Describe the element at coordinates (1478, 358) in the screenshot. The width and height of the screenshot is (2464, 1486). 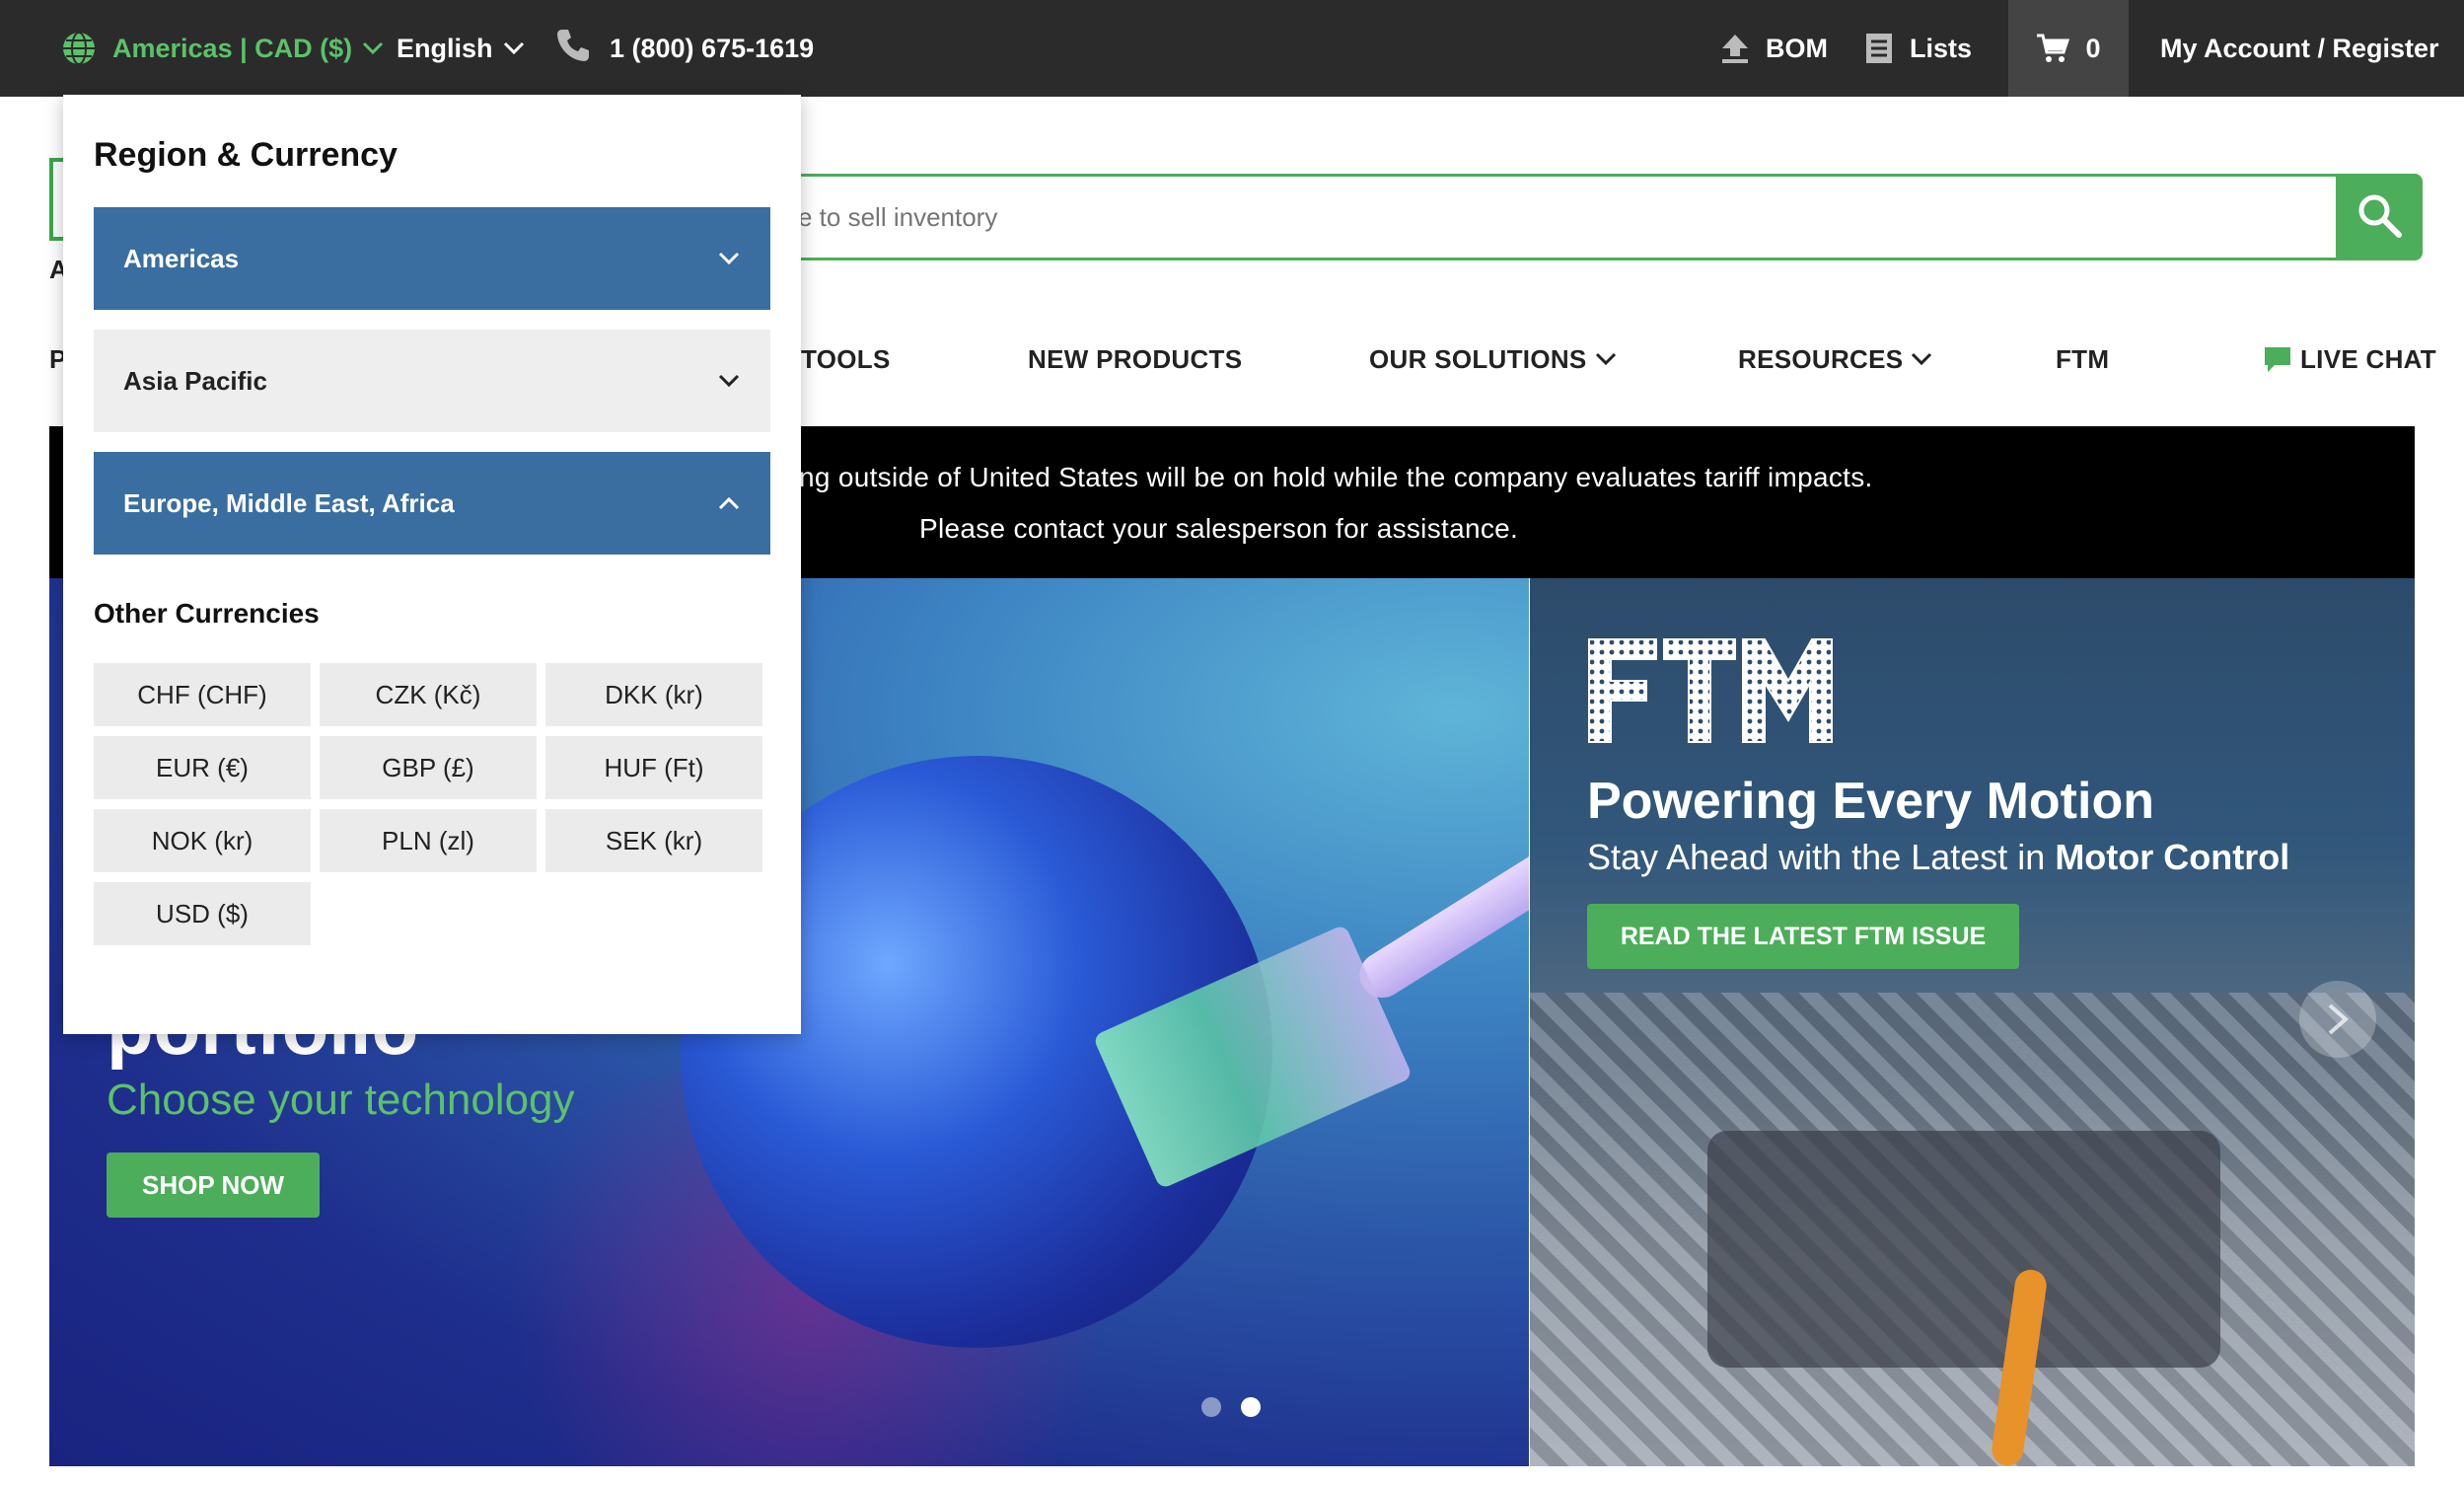
I see `nav-label: OUR SOLUTIONS` at that location.